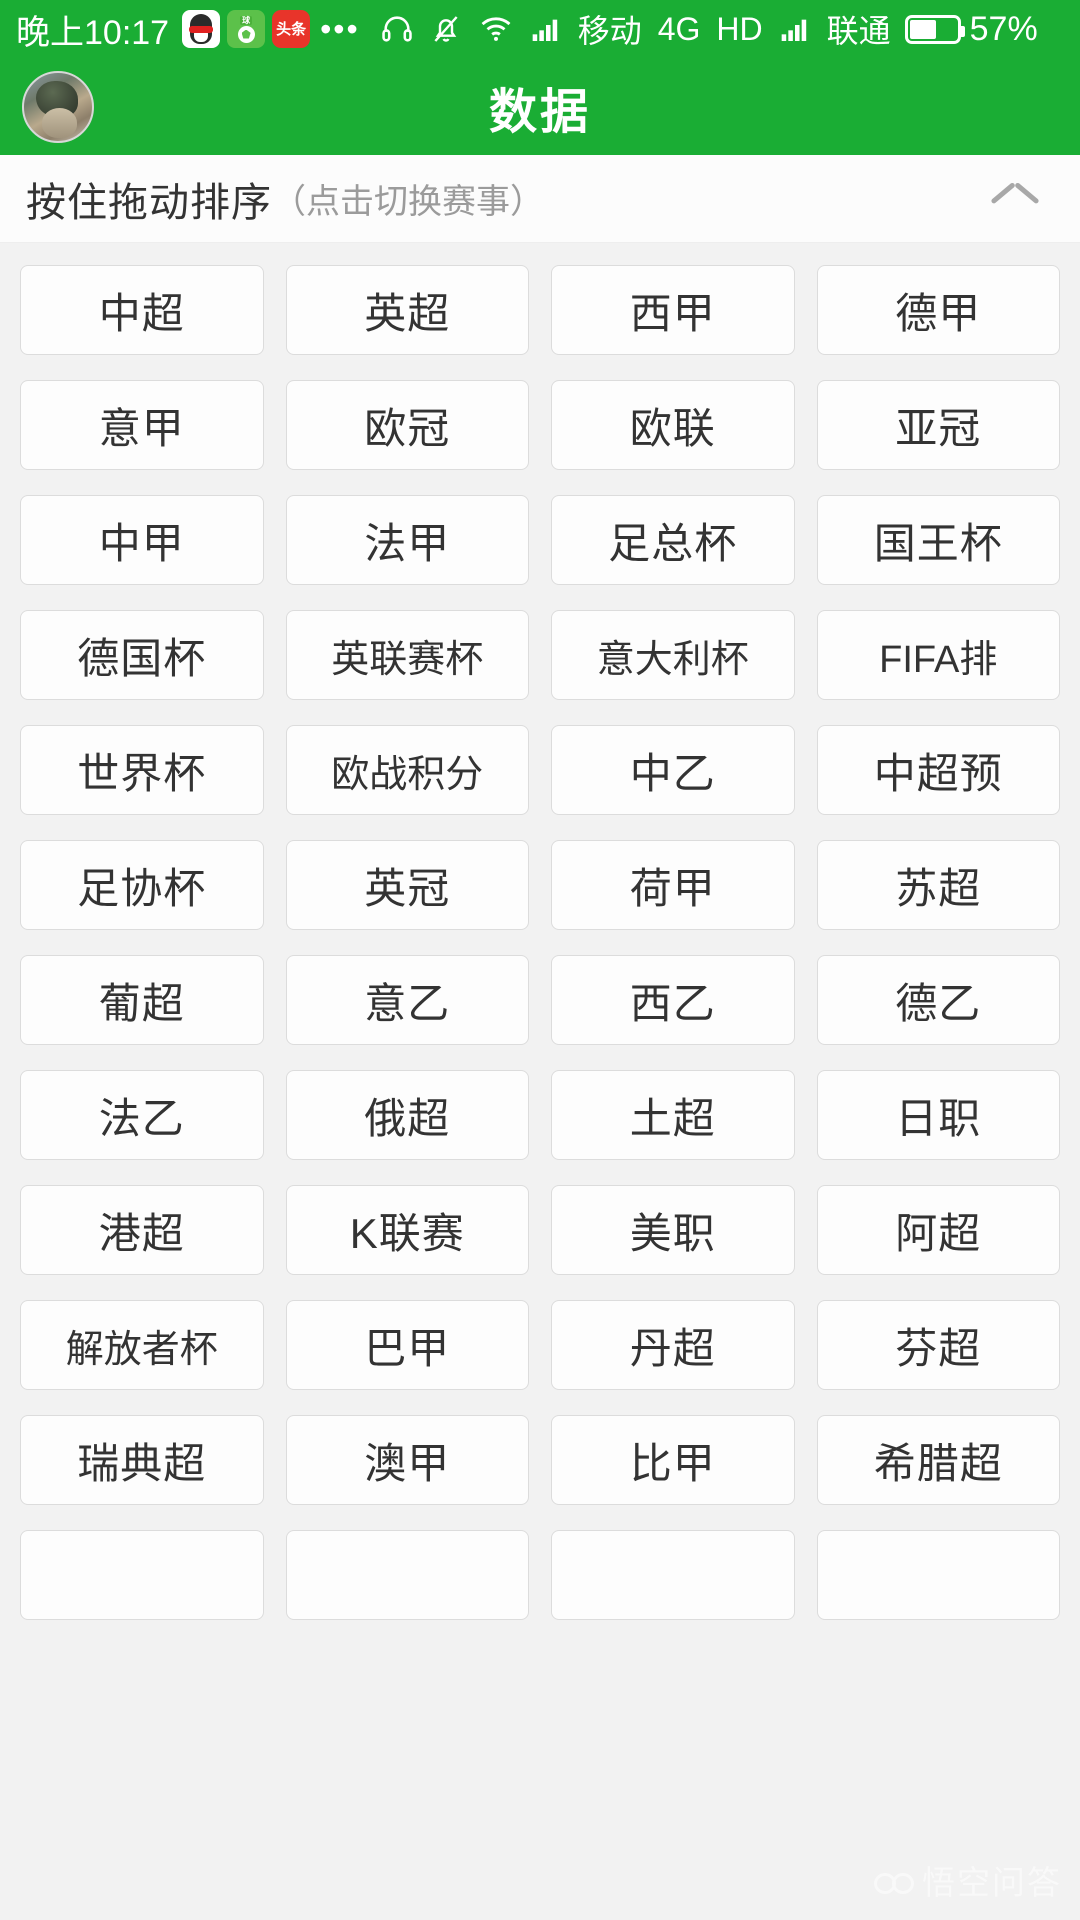 The width and height of the screenshot is (1080, 1920). I want to click on league-tile: 德甲, so click(938, 310).